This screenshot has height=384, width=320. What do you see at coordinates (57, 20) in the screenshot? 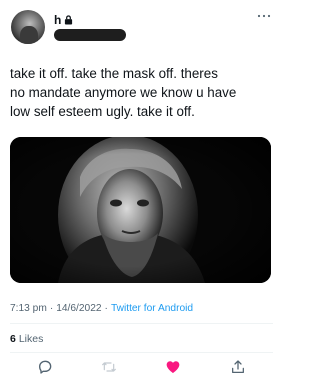
I see `display-name: h` at bounding box center [57, 20].